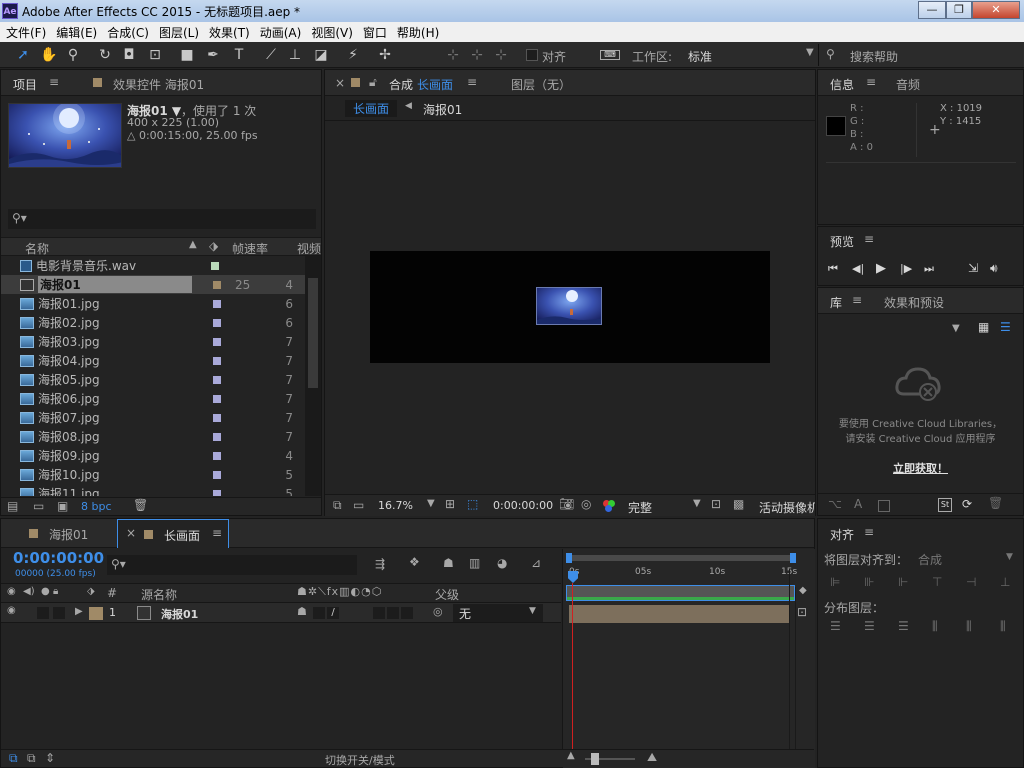 The height and width of the screenshot is (768, 1024). What do you see at coordinates (371, 108) in the screenshot?
I see `breadcrumb-active: 长画面` at bounding box center [371, 108].